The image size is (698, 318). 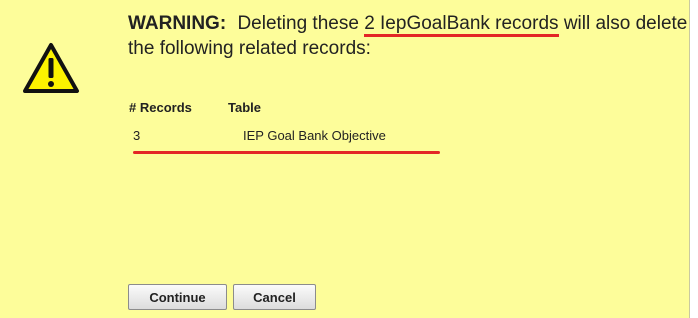 What do you see at coordinates (51, 68) in the screenshot?
I see `warning-triangle-icon` at bounding box center [51, 68].